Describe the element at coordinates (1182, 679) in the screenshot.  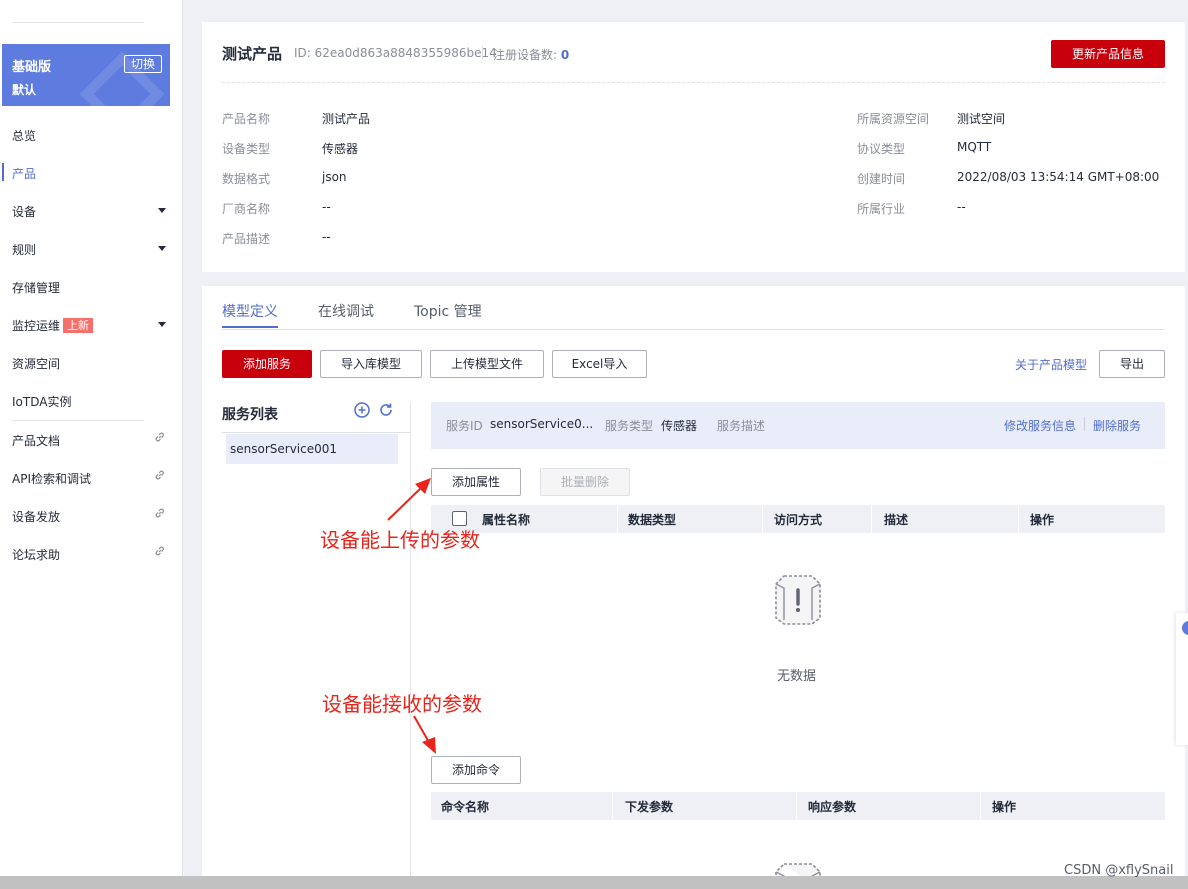
I see `floating-assistant-widget` at that location.